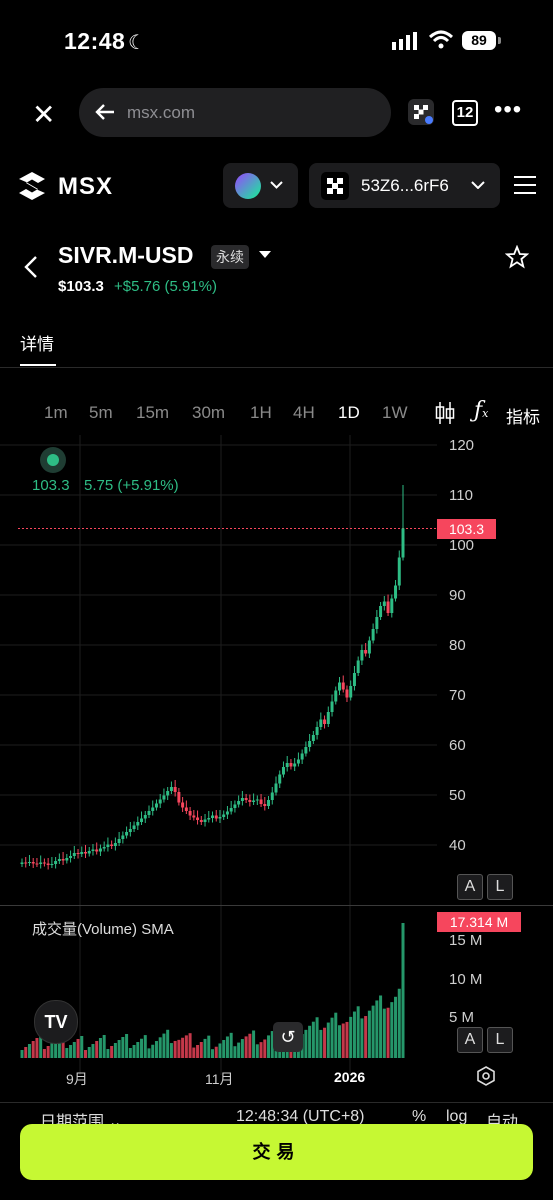 The width and height of the screenshot is (553, 1200). What do you see at coordinates (517, 257) in the screenshot?
I see `star-icon` at bounding box center [517, 257].